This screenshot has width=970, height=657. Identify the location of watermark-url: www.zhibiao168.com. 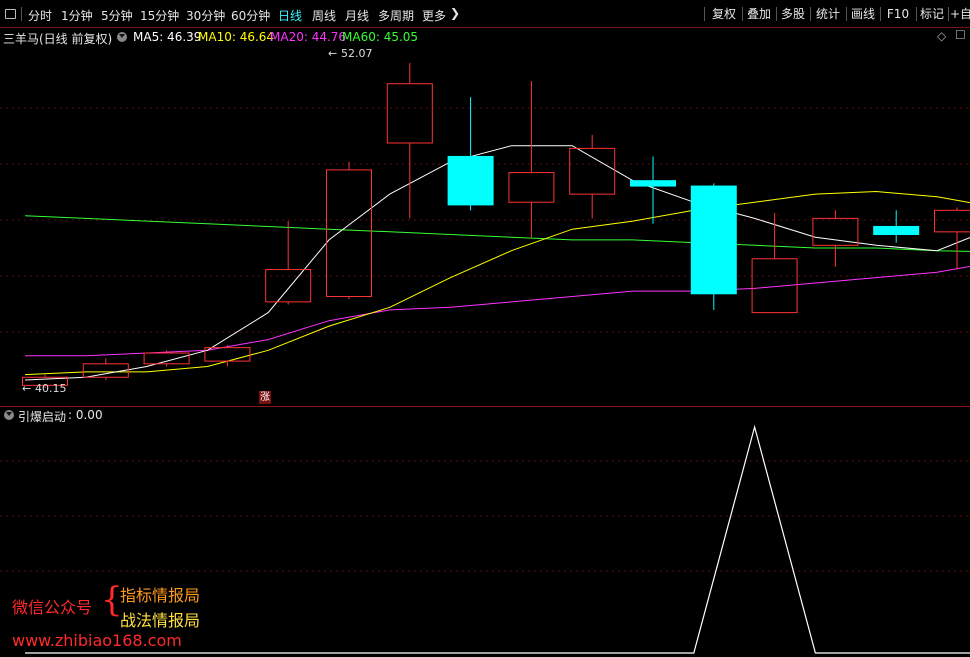
(97, 640).